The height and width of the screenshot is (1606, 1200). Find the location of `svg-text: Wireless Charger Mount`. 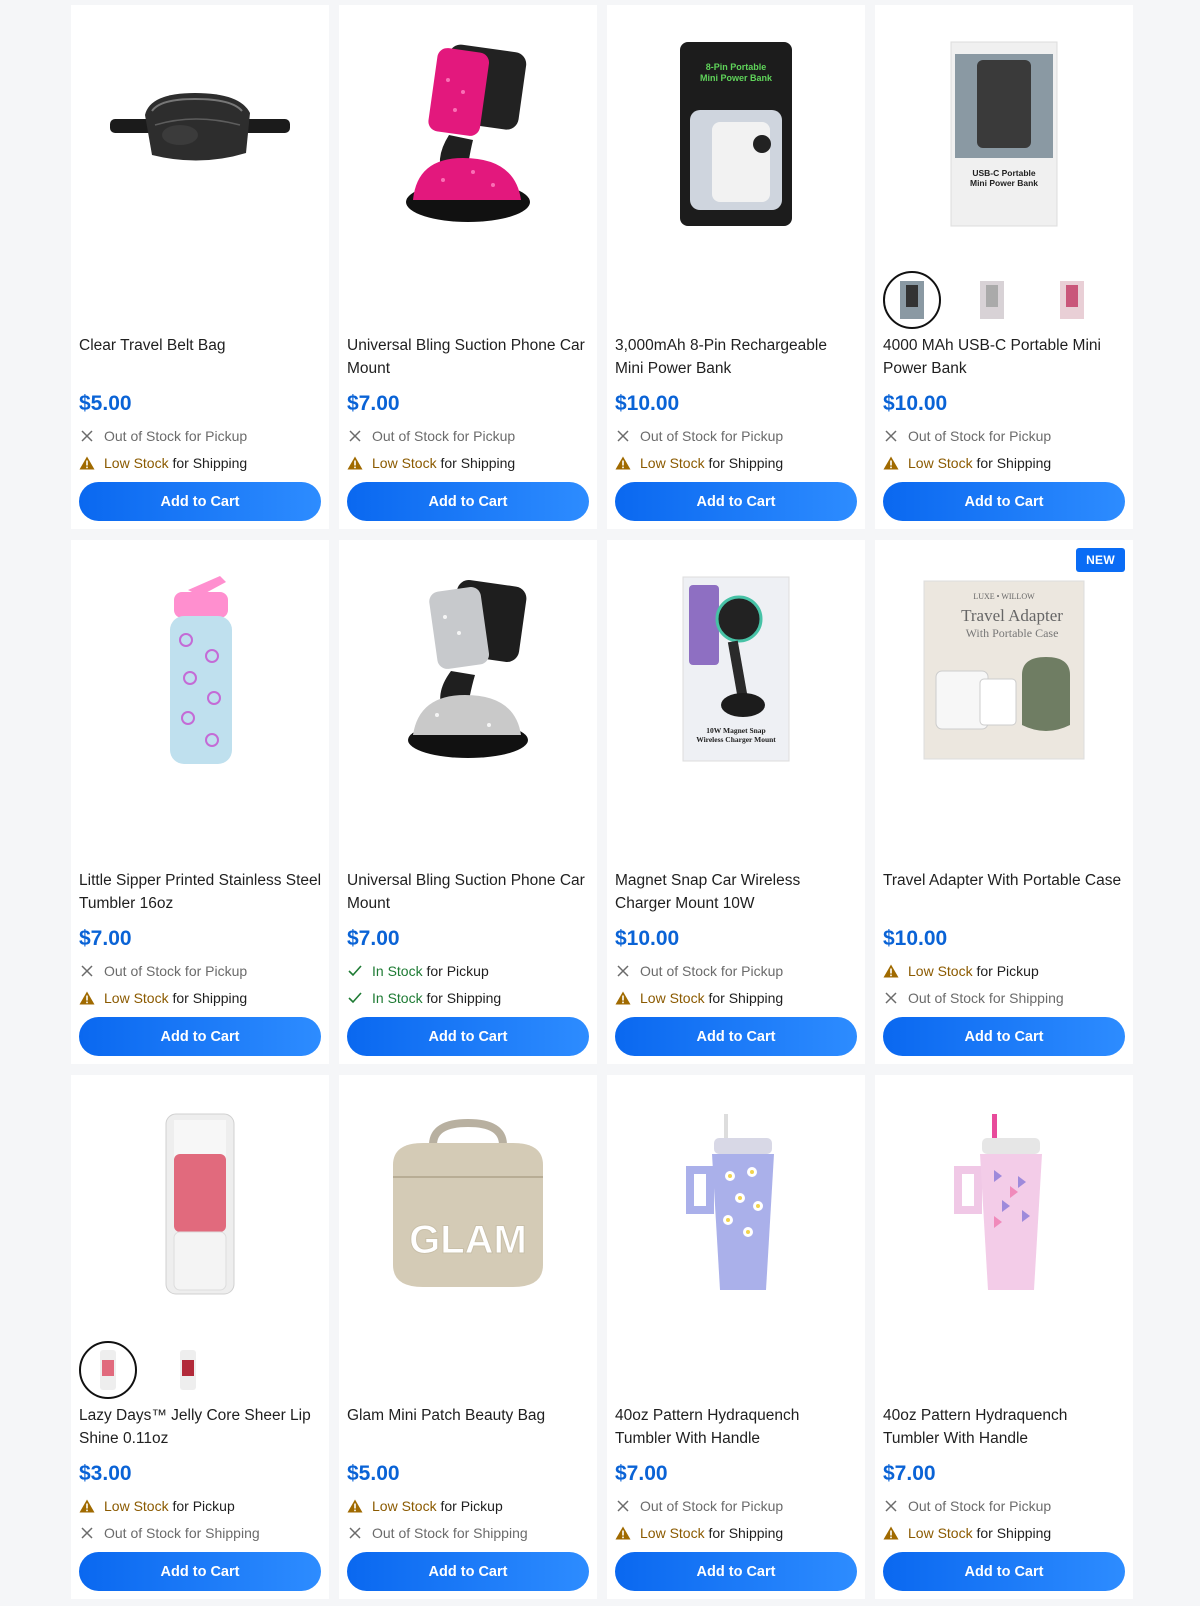

svg-text: Wireless Charger Mount is located at coordinates (736, 739).